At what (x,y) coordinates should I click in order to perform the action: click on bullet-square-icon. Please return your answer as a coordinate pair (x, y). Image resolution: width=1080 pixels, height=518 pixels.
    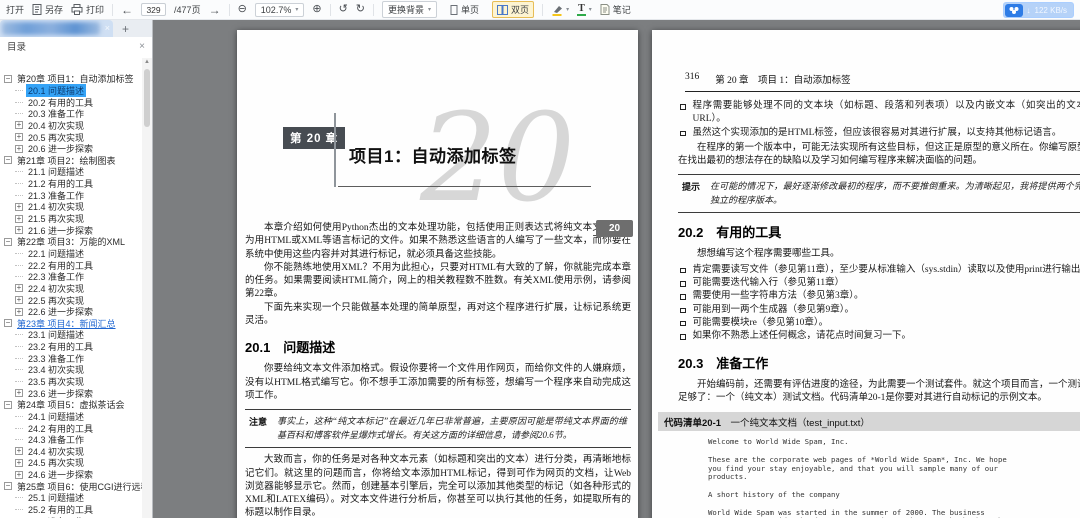
    Looking at the image, I should click on (683, 284).